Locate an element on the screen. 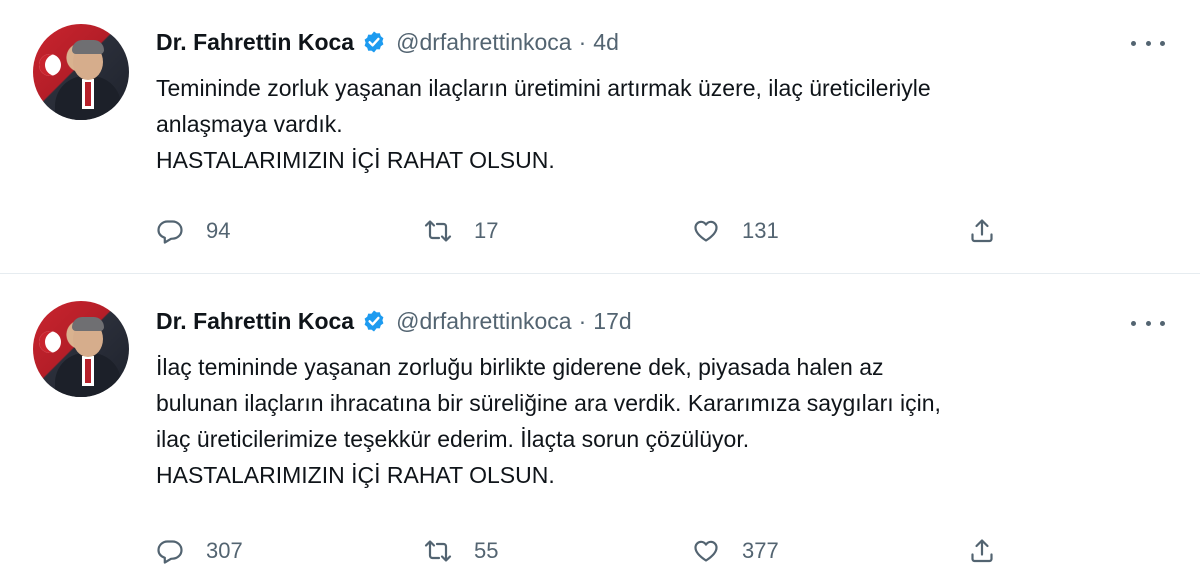 This screenshot has height=586, width=1200. reply-button: 94 is located at coordinates (193, 231).